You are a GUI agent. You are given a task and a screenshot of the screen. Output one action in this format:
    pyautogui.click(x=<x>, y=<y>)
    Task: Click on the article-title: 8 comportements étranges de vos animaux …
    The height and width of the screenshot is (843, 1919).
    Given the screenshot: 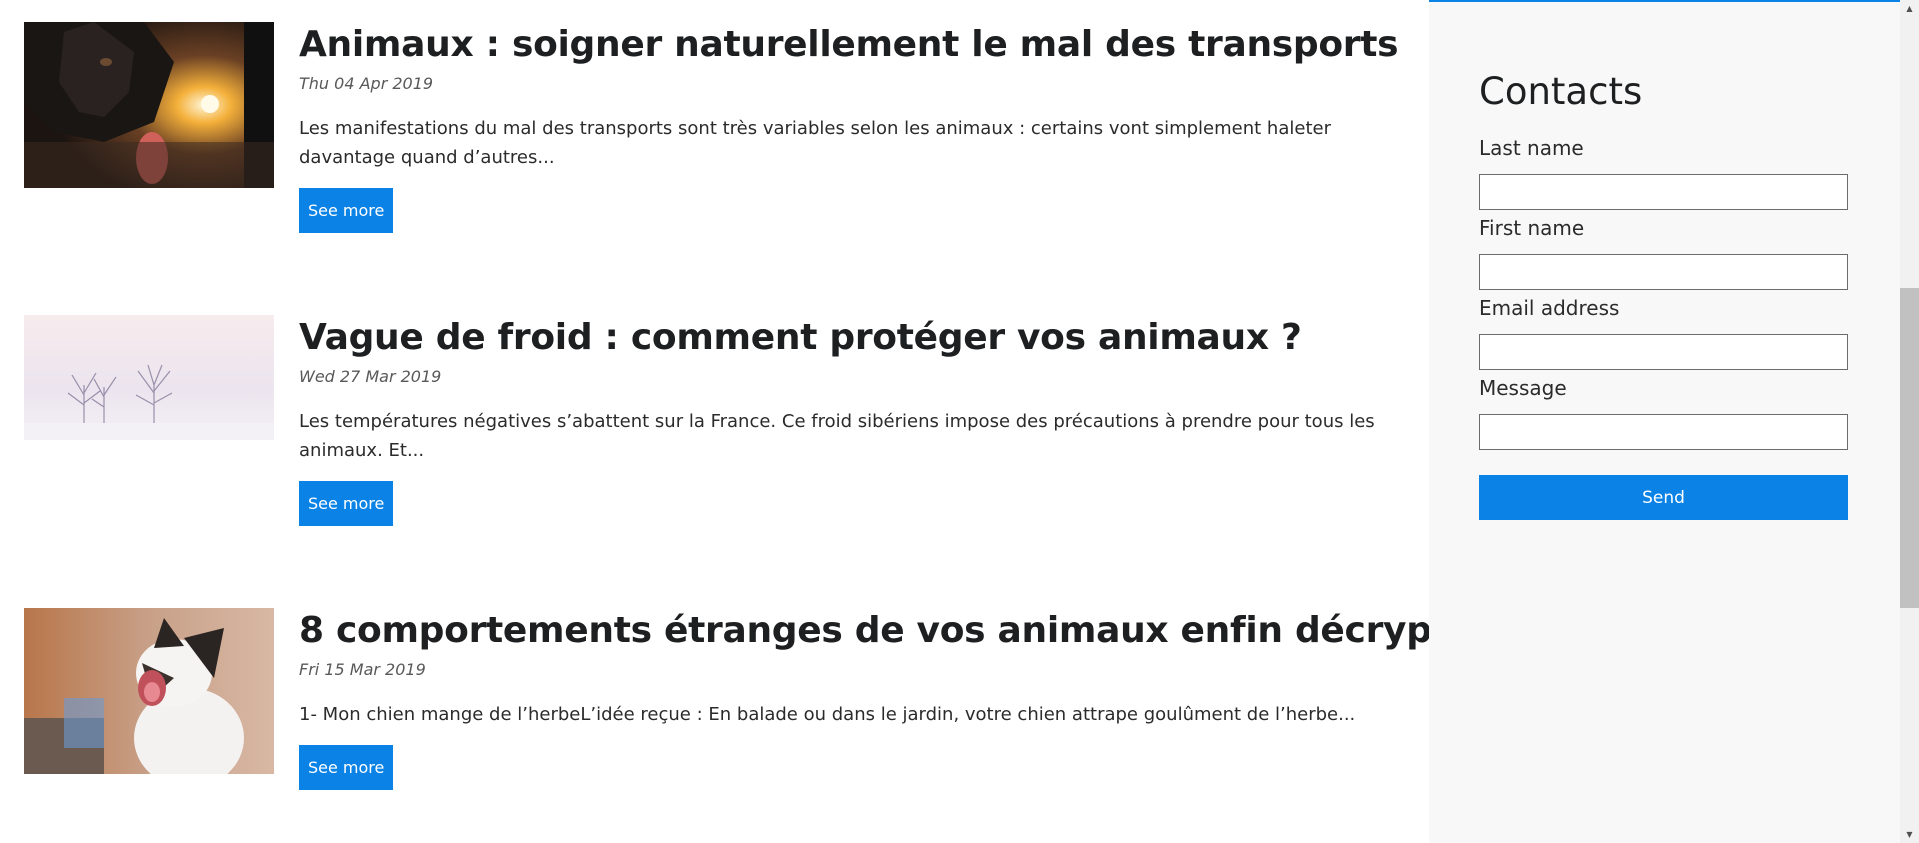 What is the action you would take?
    pyautogui.click(x=910, y=631)
    